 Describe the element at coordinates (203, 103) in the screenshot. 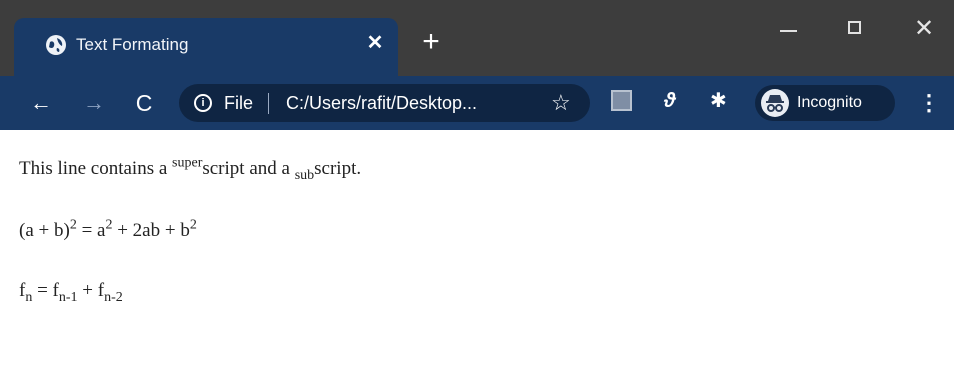

I see `info-icon: i` at that location.